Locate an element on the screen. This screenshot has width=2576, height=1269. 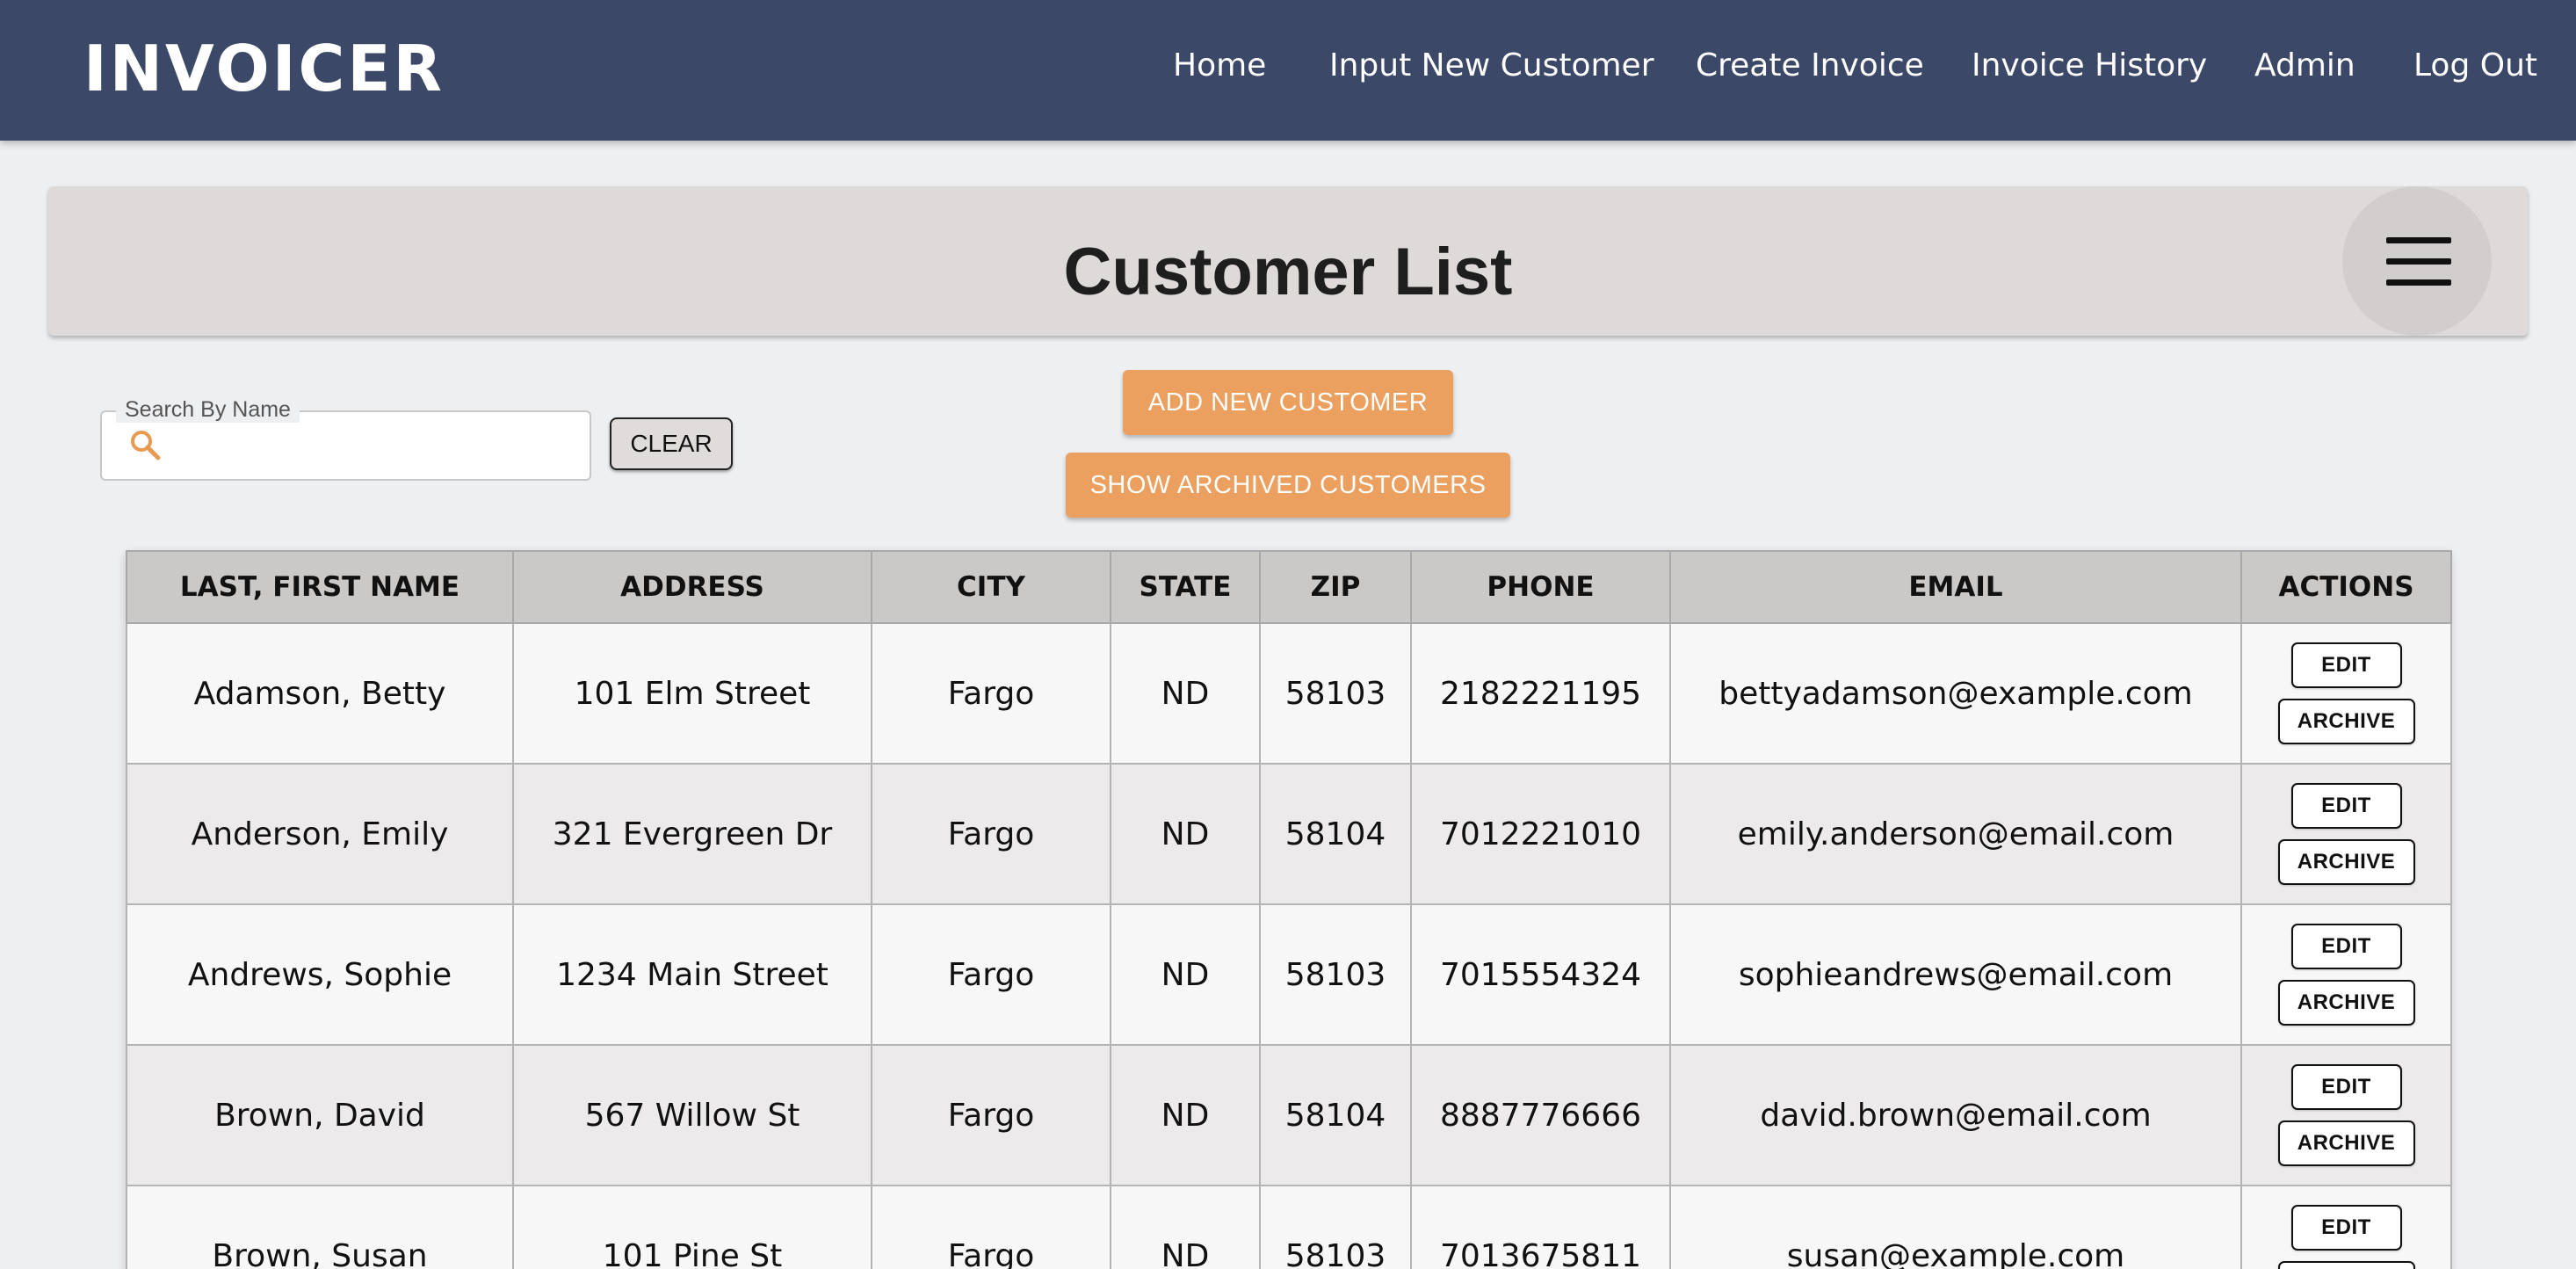
column-header-city: CITY is located at coordinates (991, 587).